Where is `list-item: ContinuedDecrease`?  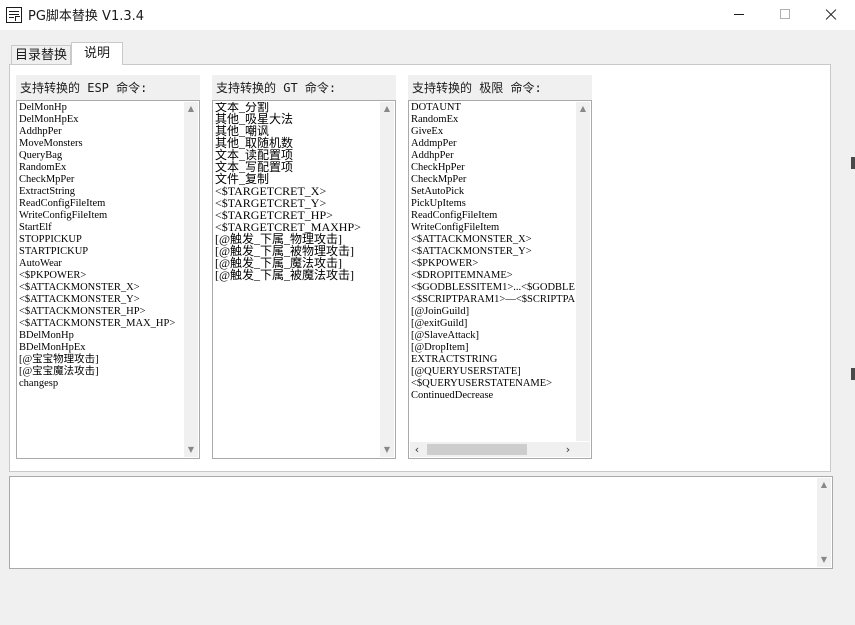 list-item: ContinuedDecrease is located at coordinates (493, 396).